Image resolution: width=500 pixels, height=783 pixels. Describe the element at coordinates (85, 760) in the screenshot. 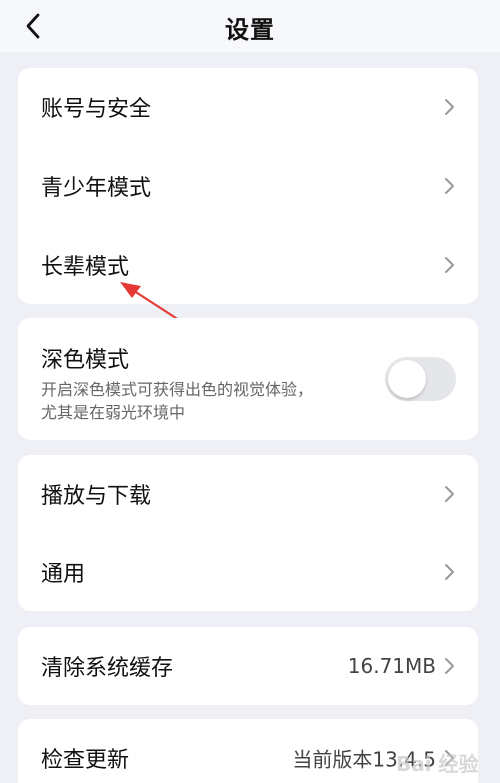

I see `settings-item-label: 检查更新` at that location.